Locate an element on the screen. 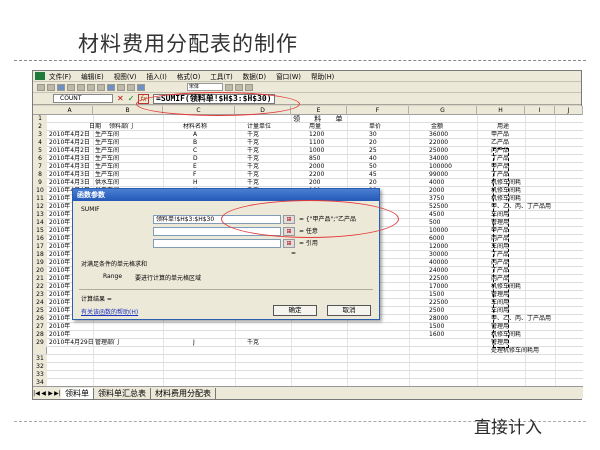  row-number: 32 is located at coordinates (40, 367).